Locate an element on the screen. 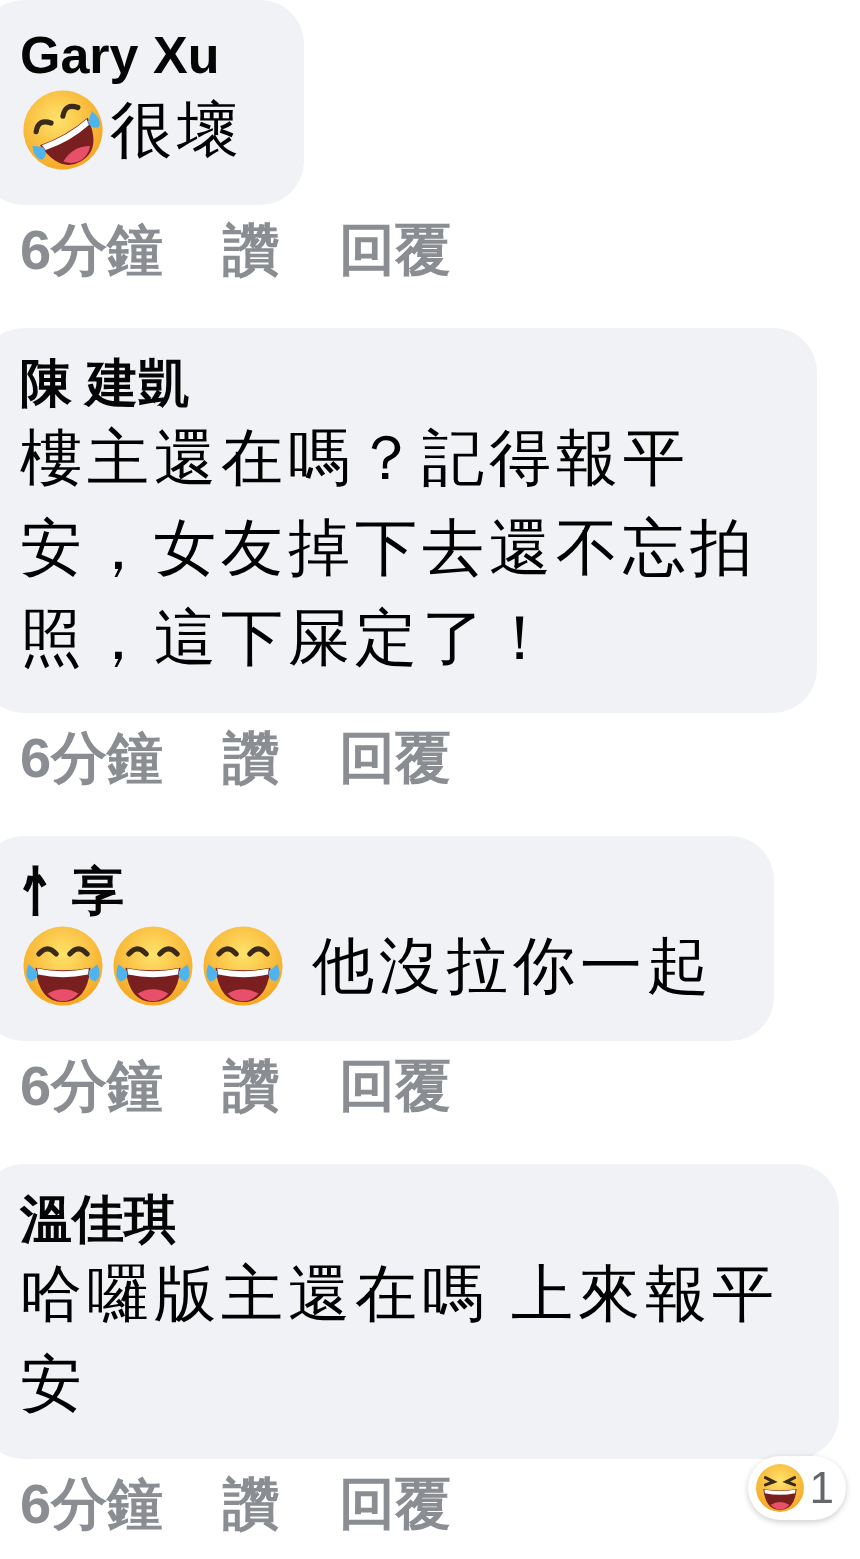  comment-text: 哈囉版主還在嗎 上來報平 安 is located at coordinates (400, 1339).